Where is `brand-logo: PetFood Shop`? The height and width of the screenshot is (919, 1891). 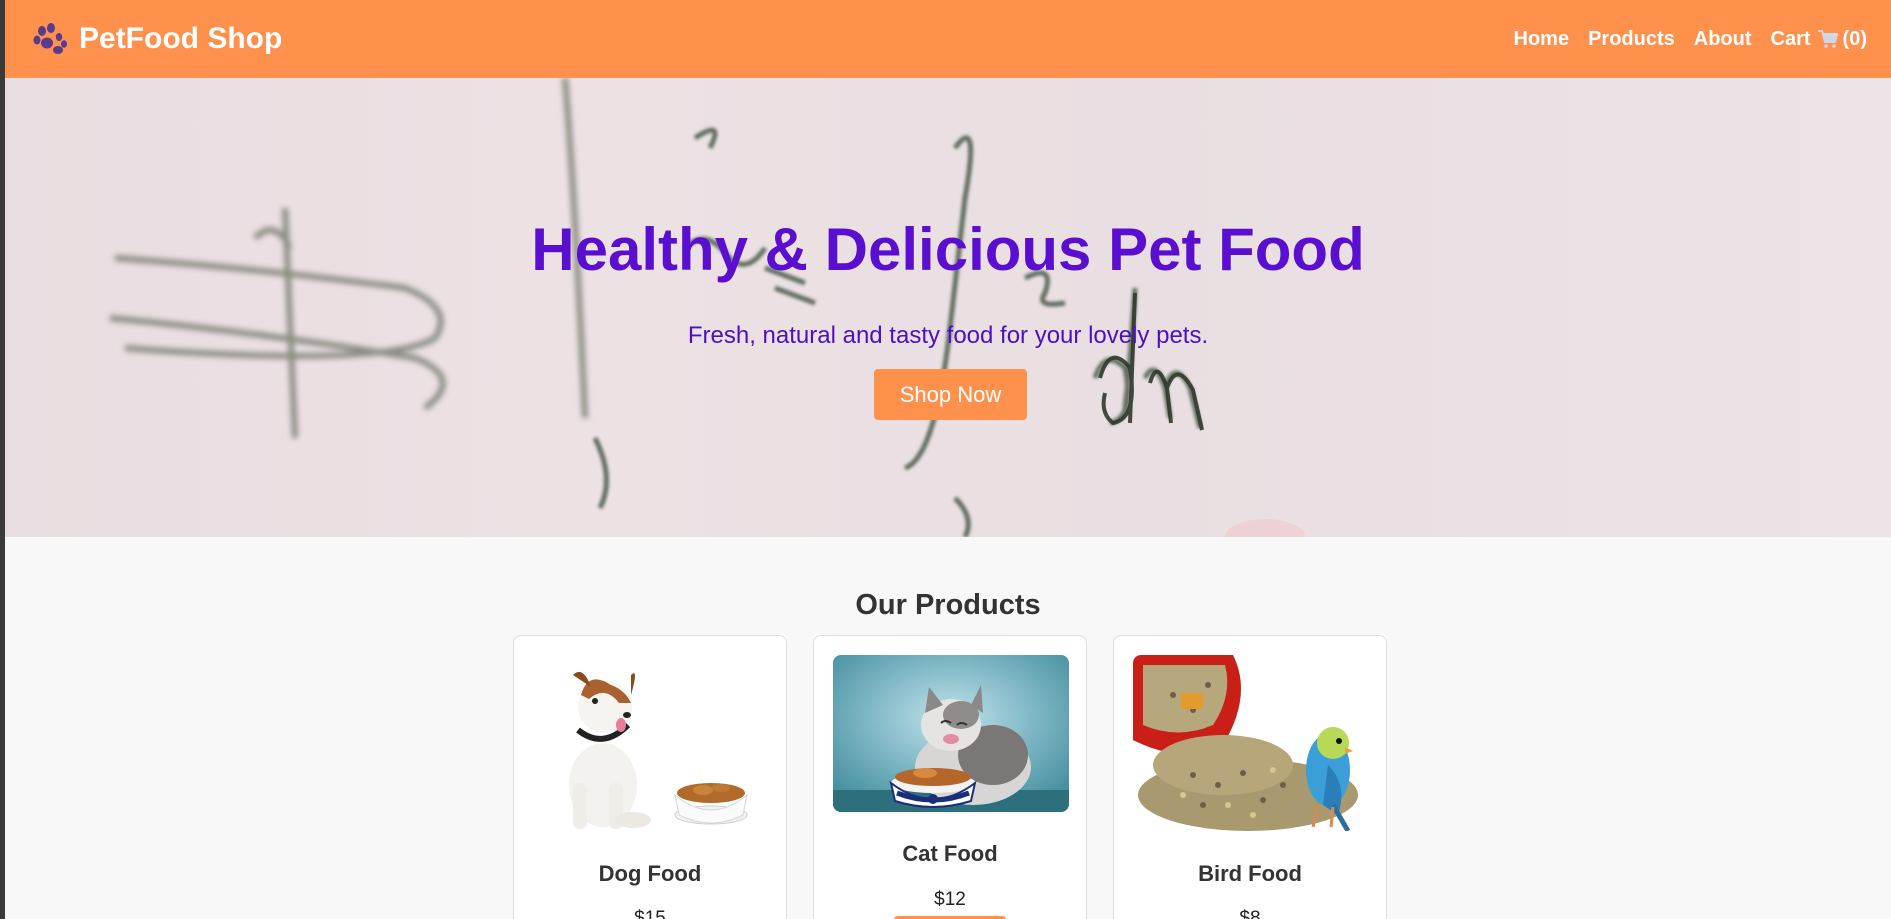
brand-logo: PetFood Shop is located at coordinates (157, 39).